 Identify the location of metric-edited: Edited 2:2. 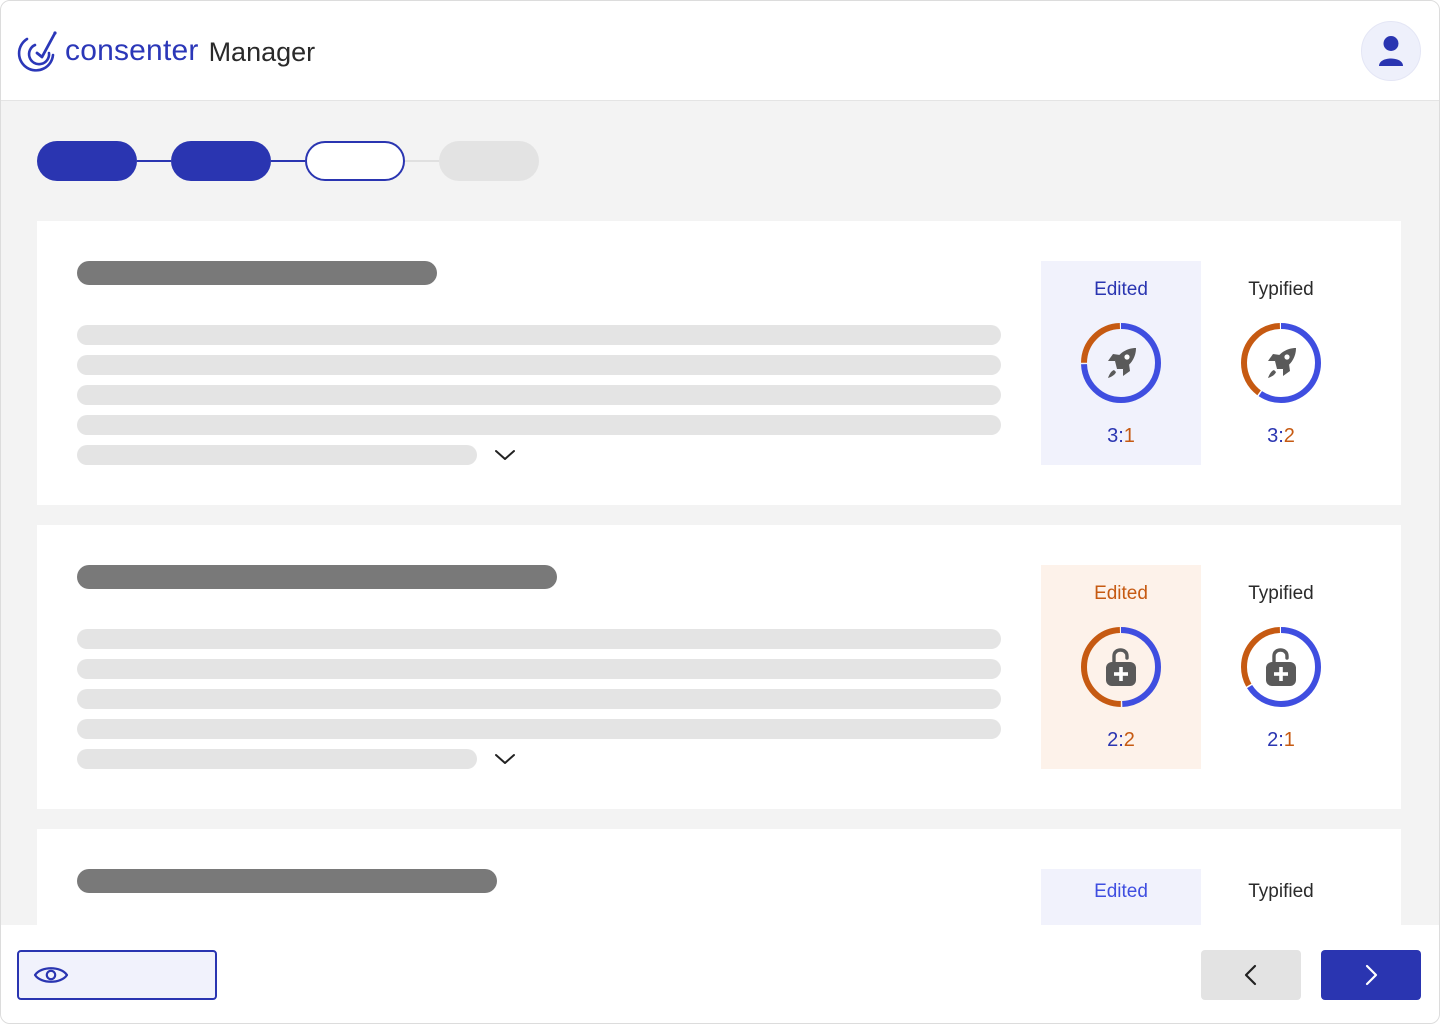
(1121, 667).